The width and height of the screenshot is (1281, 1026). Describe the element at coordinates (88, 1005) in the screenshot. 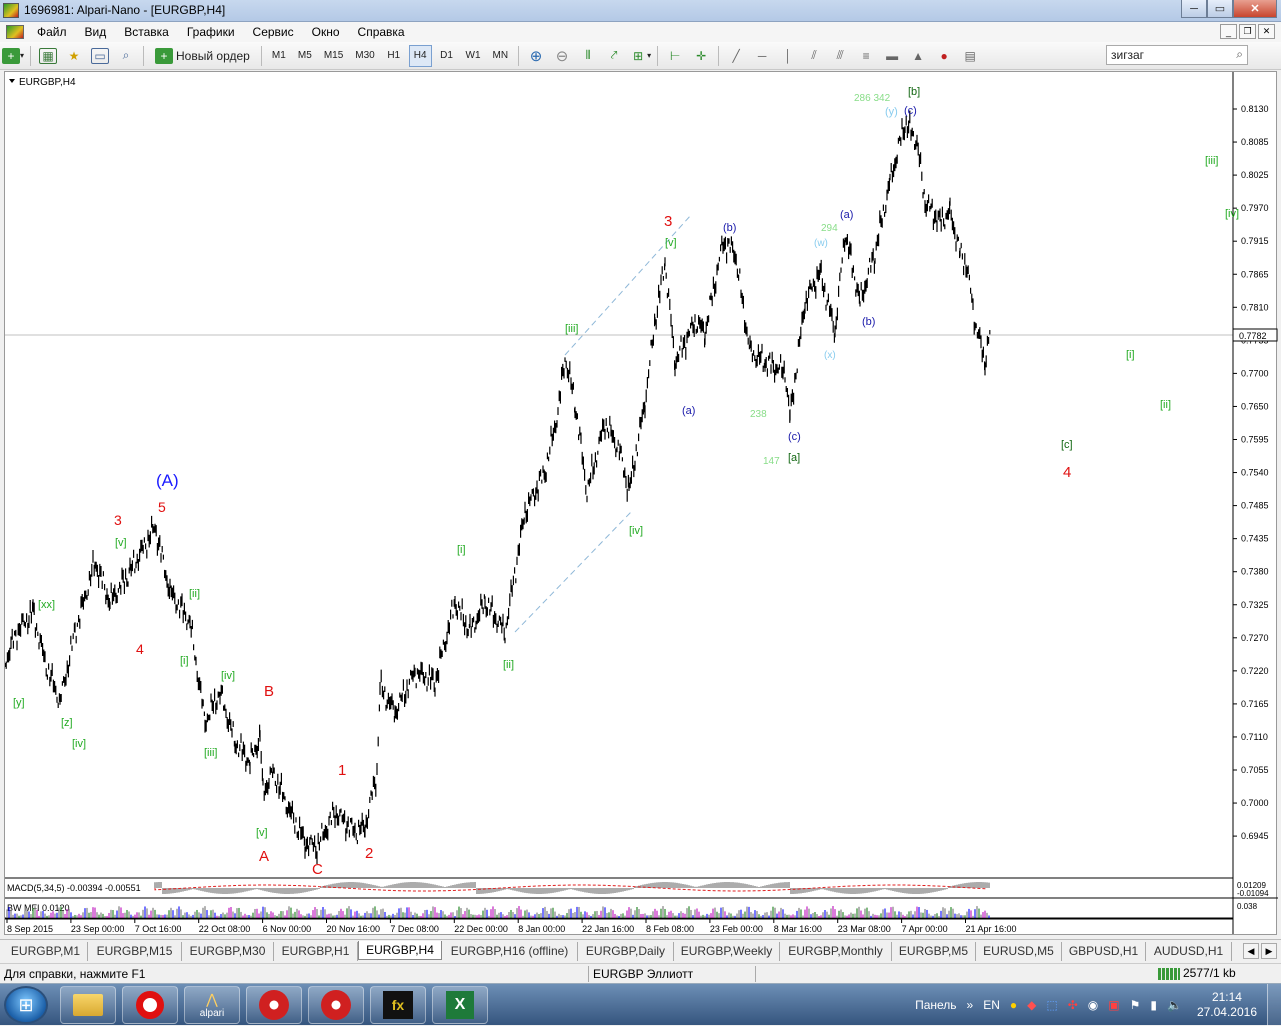

I see `taskbar-explorer` at that location.